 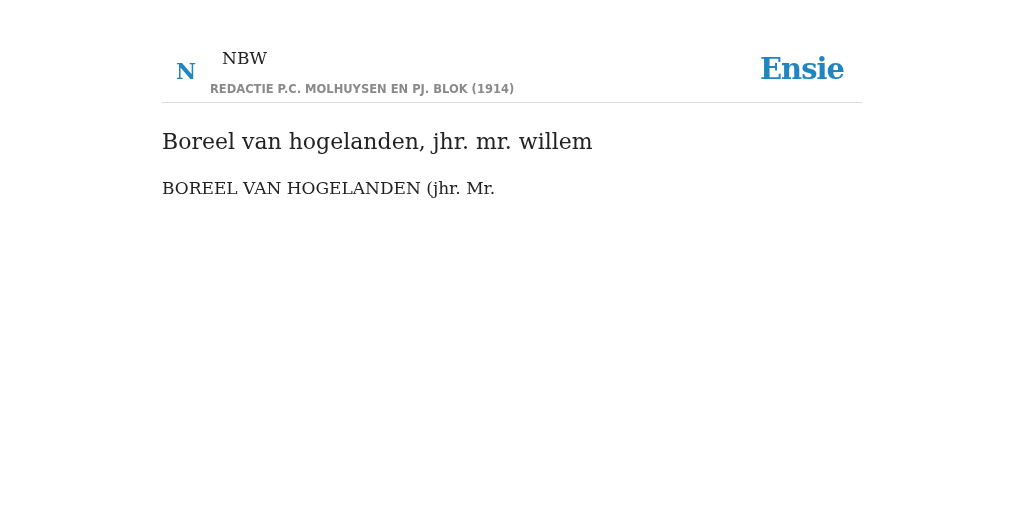 I want to click on article-title: Boreel van hogelanden, jhr. mr. willem, so click(x=378, y=141).